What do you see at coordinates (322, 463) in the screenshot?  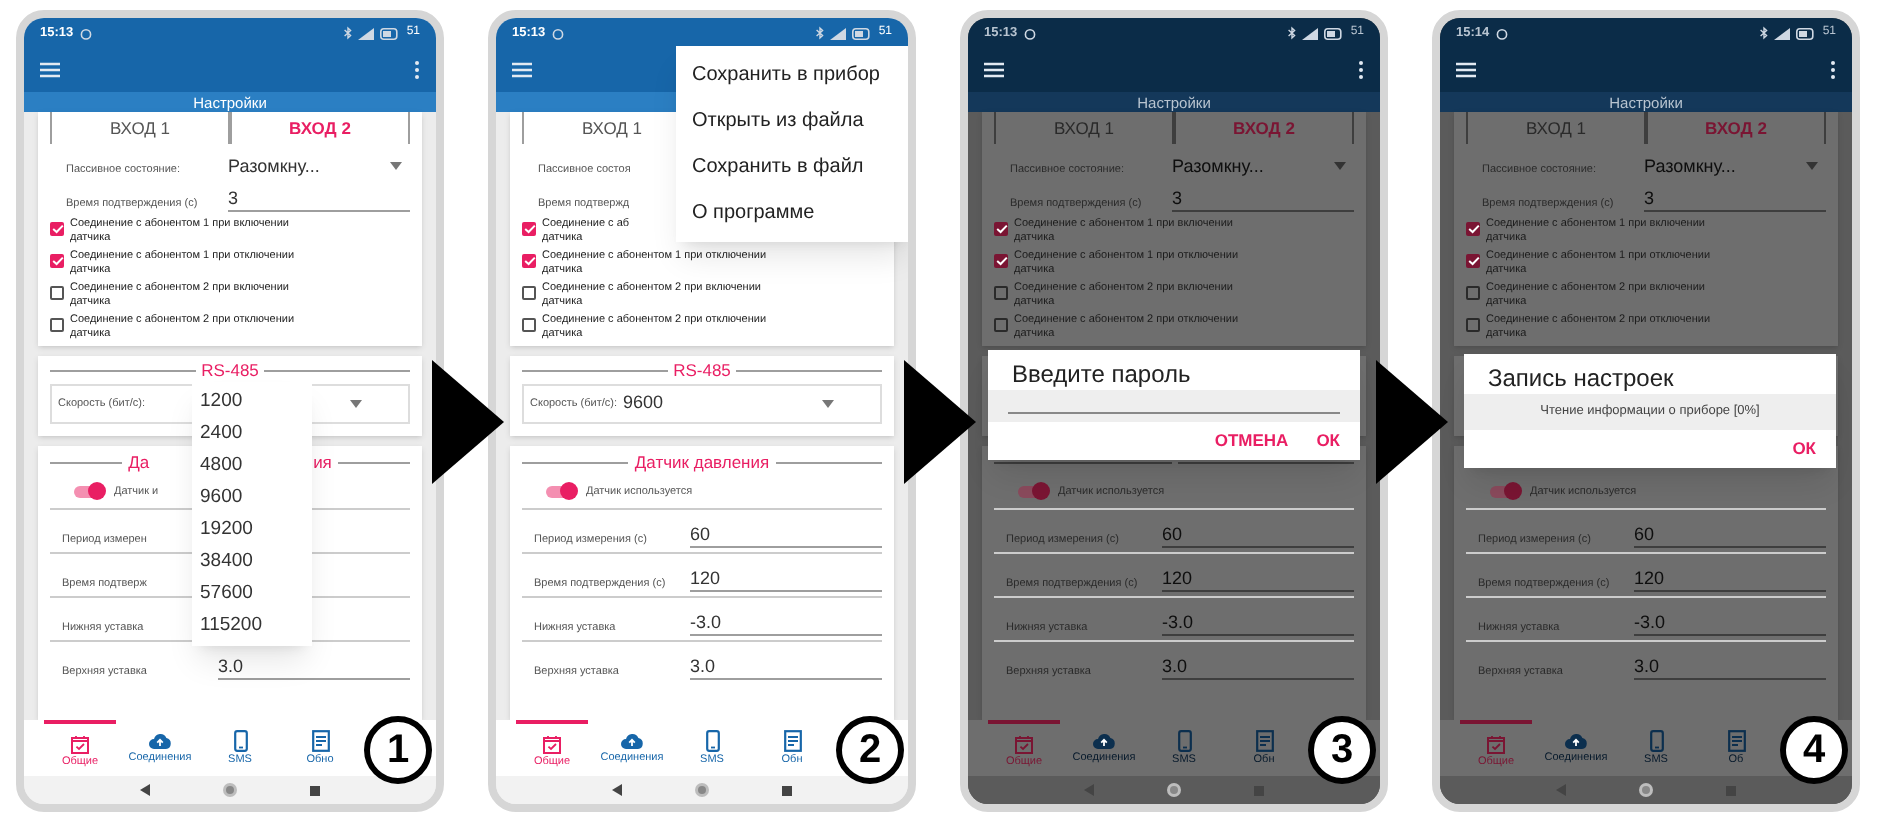 I see `section-title: ия` at bounding box center [322, 463].